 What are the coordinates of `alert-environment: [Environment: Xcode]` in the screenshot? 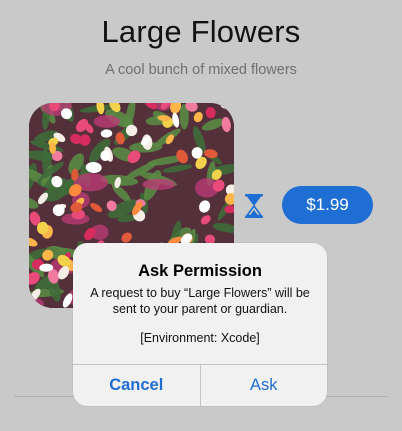 It's located at (200, 338).